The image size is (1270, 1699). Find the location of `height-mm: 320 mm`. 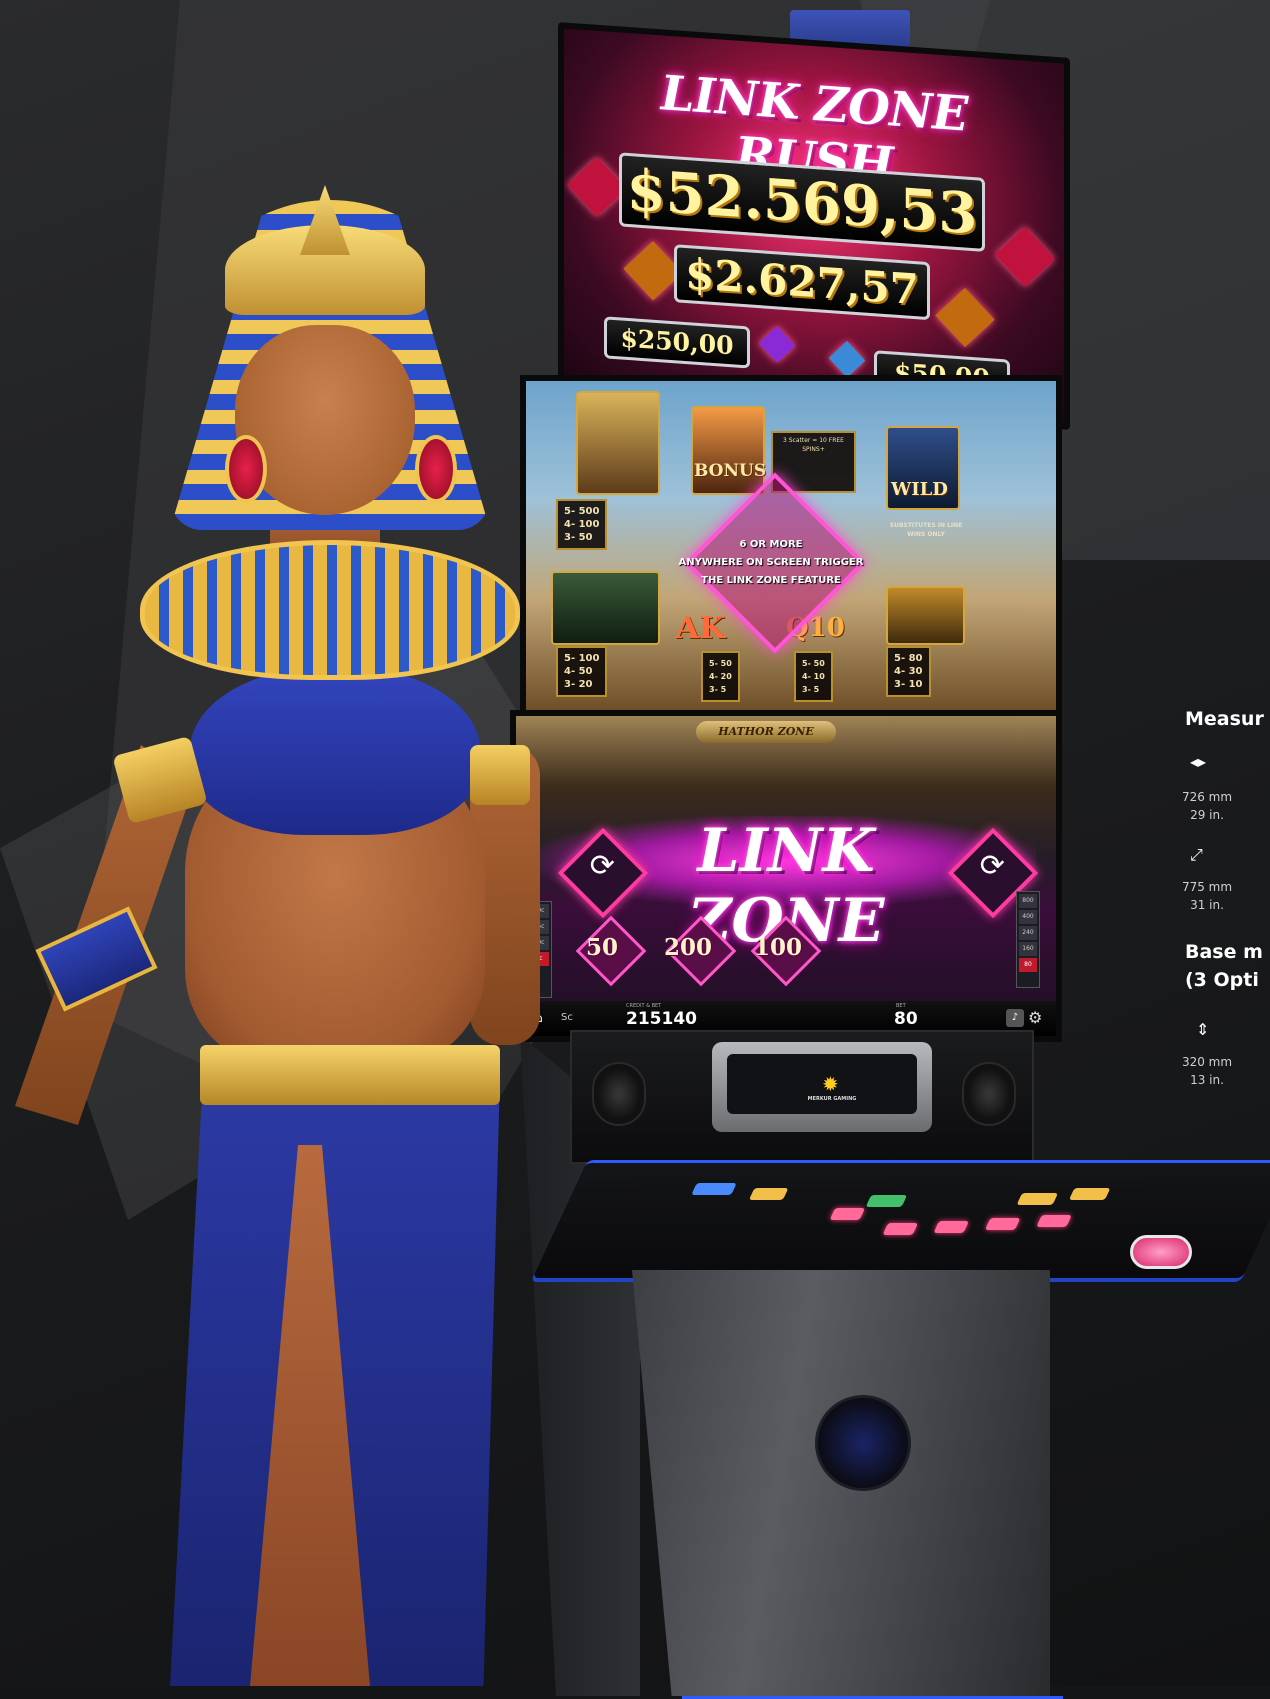

height-mm: 320 mm is located at coordinates (1207, 1062).